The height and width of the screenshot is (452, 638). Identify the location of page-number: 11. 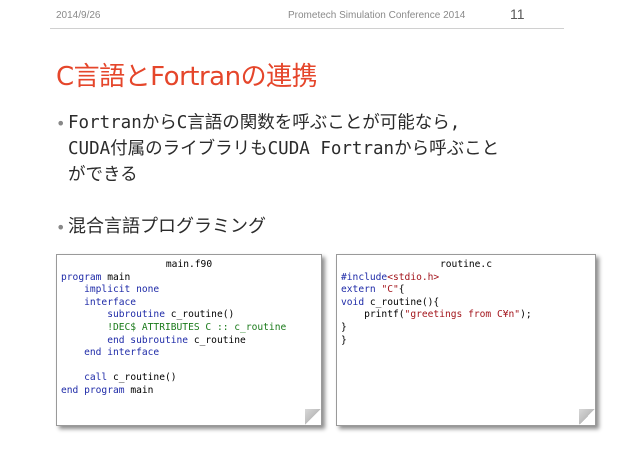
(517, 14).